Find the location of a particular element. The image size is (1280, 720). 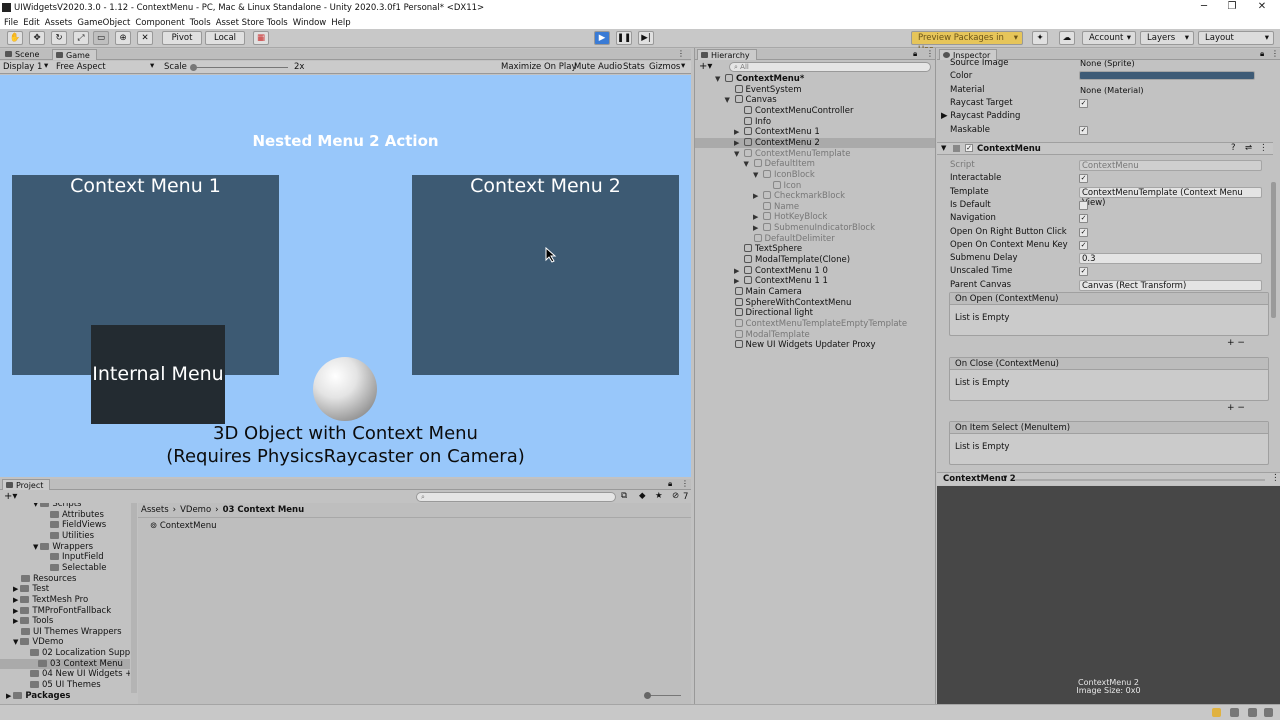

maximize-on-play-toggle: Maximize On Play is located at coordinates (538, 67).